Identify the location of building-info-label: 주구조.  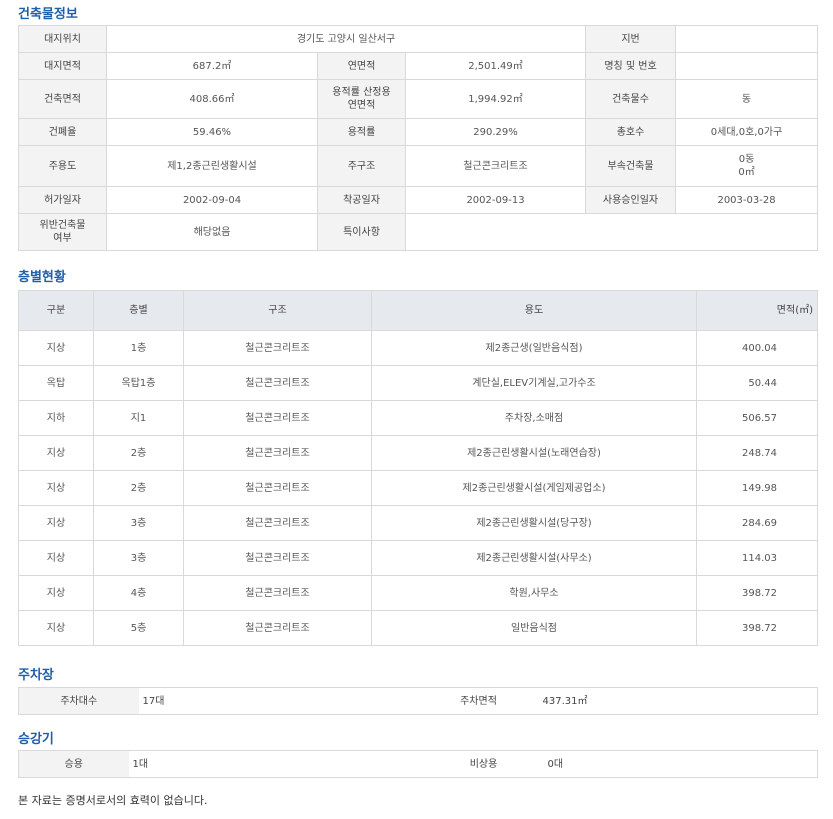
(361, 166).